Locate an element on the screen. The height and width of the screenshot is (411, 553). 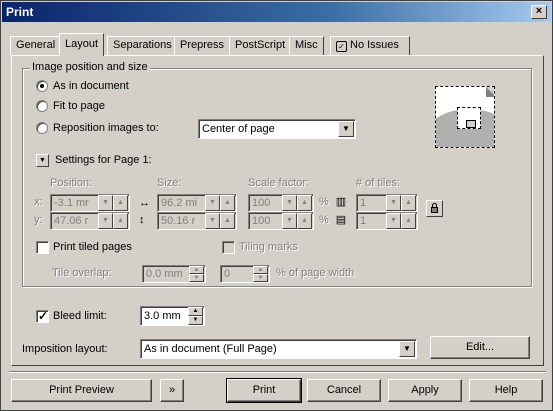
tile-overlap-down: ▼ is located at coordinates (196, 278).